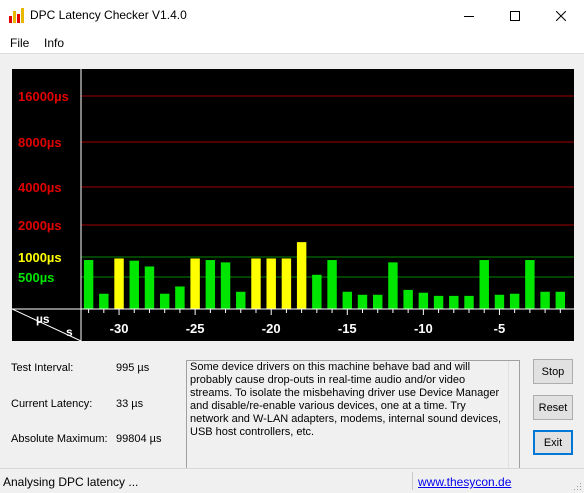  What do you see at coordinates (195, 328) in the screenshot?
I see `x-tick-label: -25` at bounding box center [195, 328].